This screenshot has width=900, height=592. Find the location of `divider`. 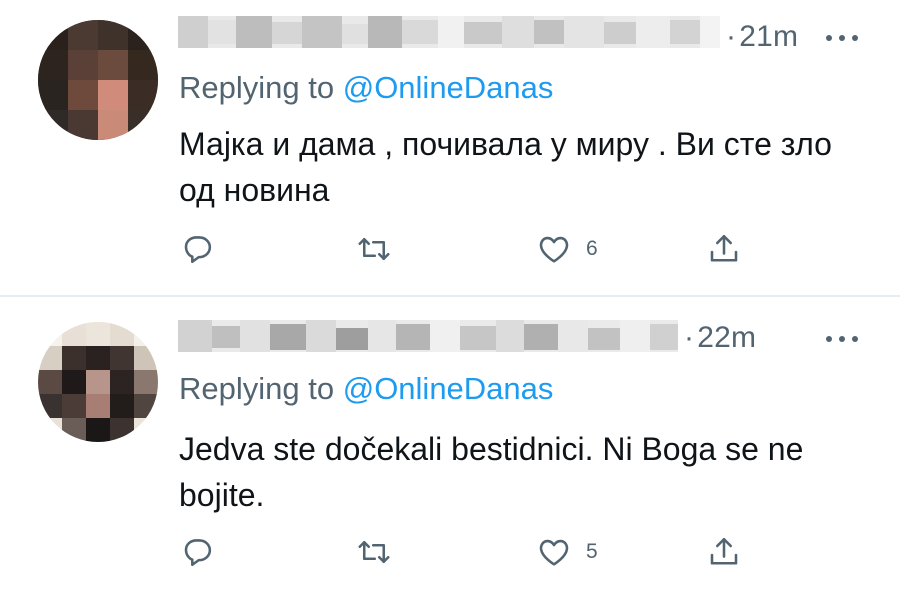

divider is located at coordinates (450, 296).